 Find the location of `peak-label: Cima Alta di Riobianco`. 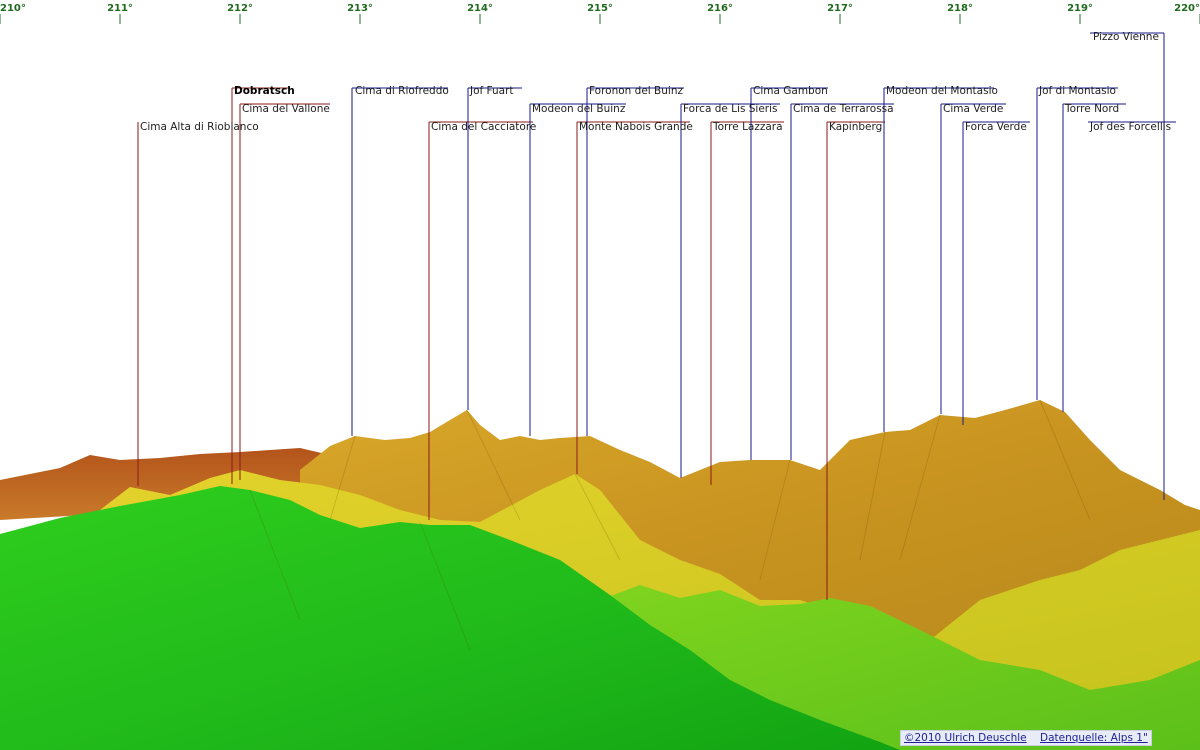

peak-label: Cima Alta di Riobianco is located at coordinates (199, 127).